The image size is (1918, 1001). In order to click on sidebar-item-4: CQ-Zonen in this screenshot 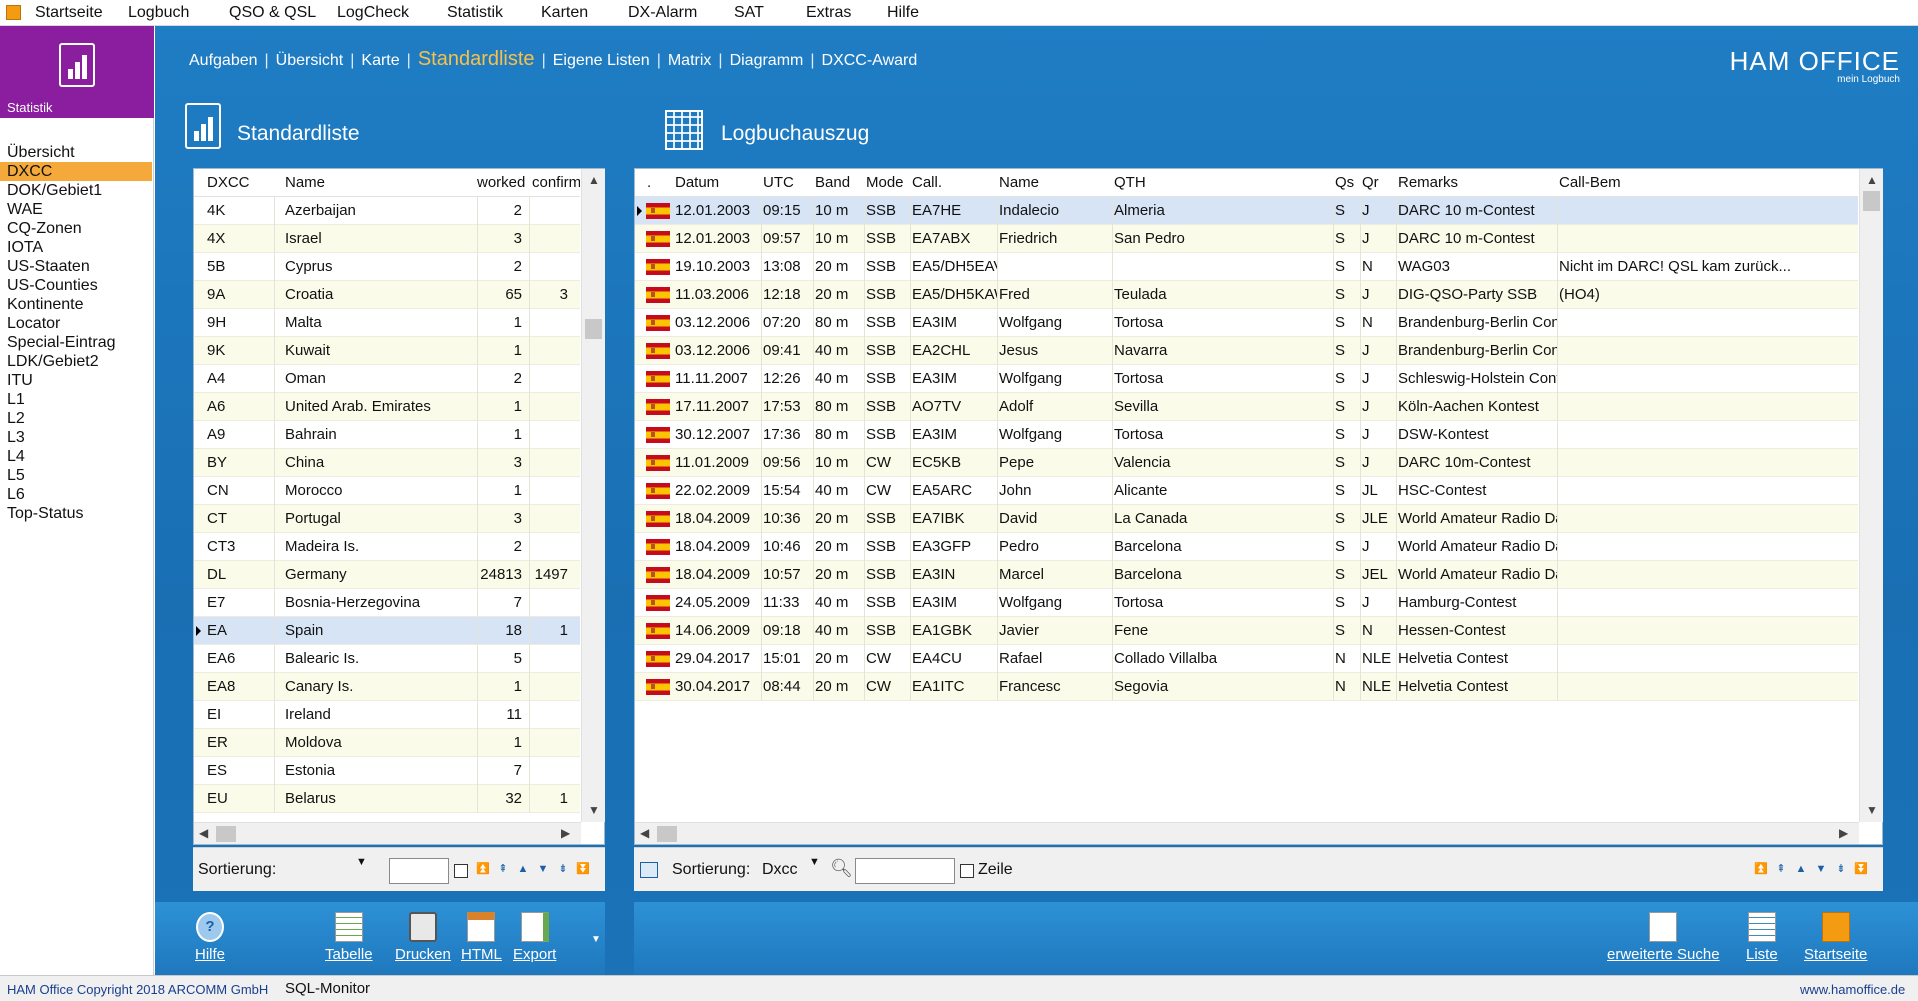, I will do `click(76, 228)`.